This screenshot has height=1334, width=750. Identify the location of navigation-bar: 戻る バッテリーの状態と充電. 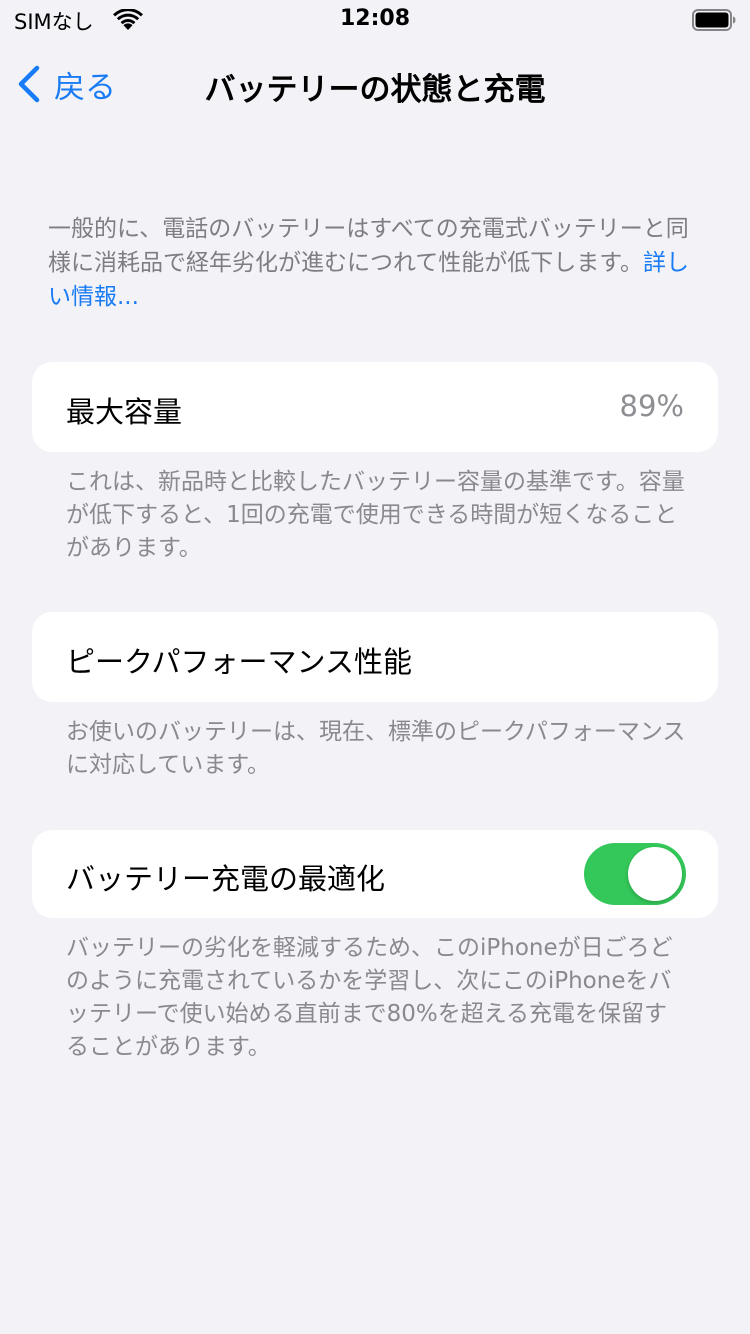
(375, 84).